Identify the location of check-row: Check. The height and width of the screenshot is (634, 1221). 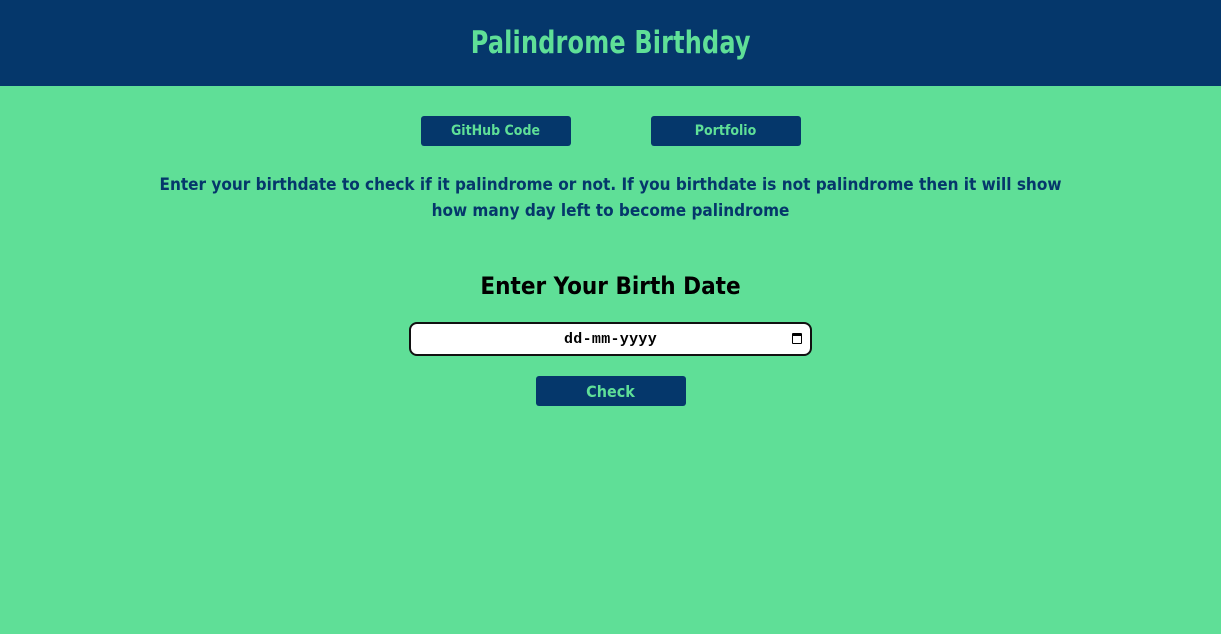
(610, 391).